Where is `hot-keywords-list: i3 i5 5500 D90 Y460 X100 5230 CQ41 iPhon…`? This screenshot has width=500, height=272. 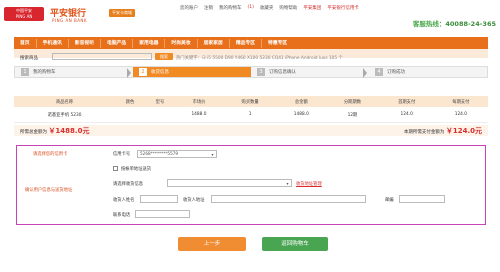 hot-keywords-list: i3 i5 5500 D90 Y460 X100 5230 CQ41 iPhon… is located at coordinates (272, 58).